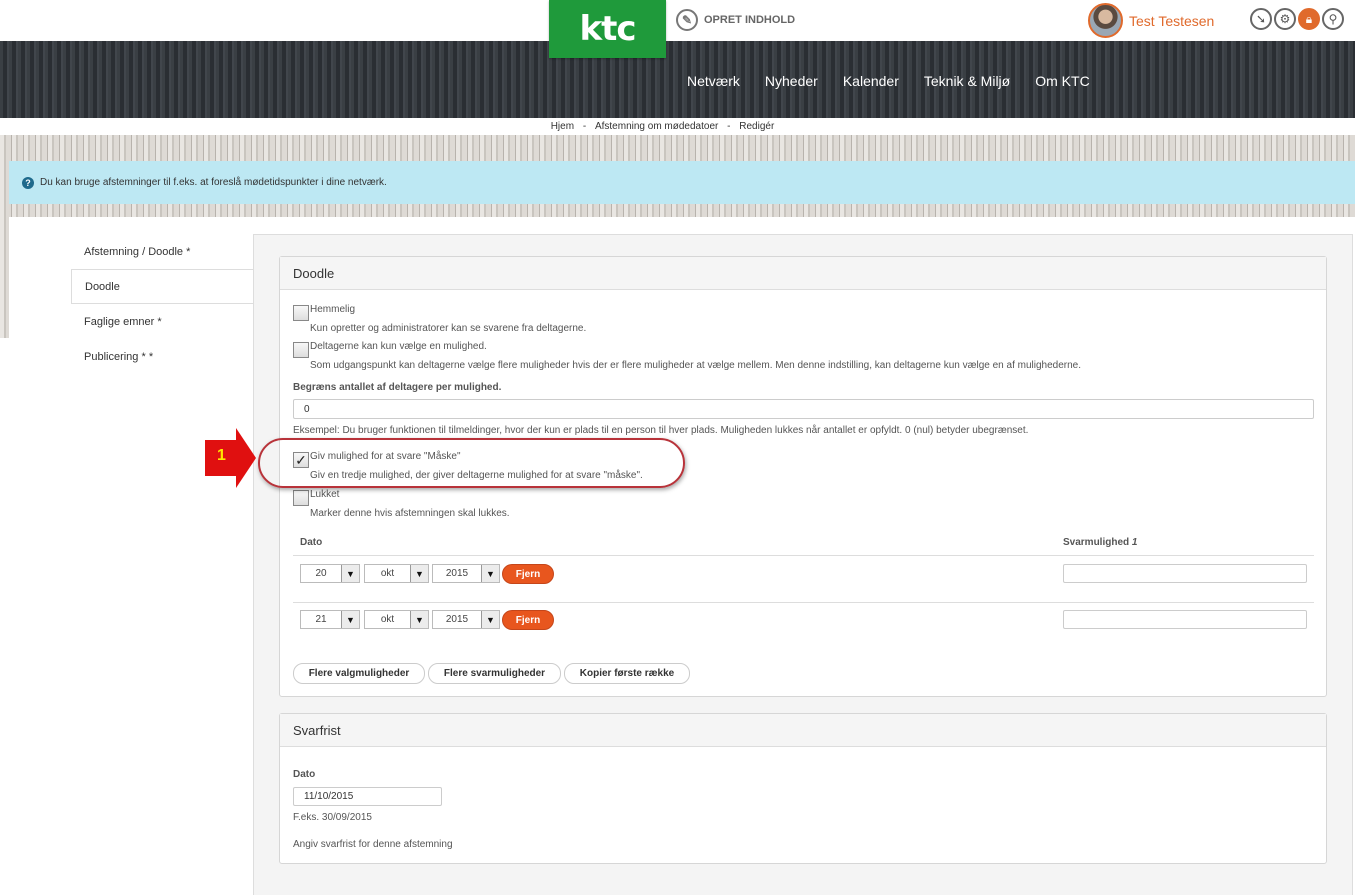  I want to click on deadline-help: Angiv svarfrist for denne afstemning, so click(373, 844).